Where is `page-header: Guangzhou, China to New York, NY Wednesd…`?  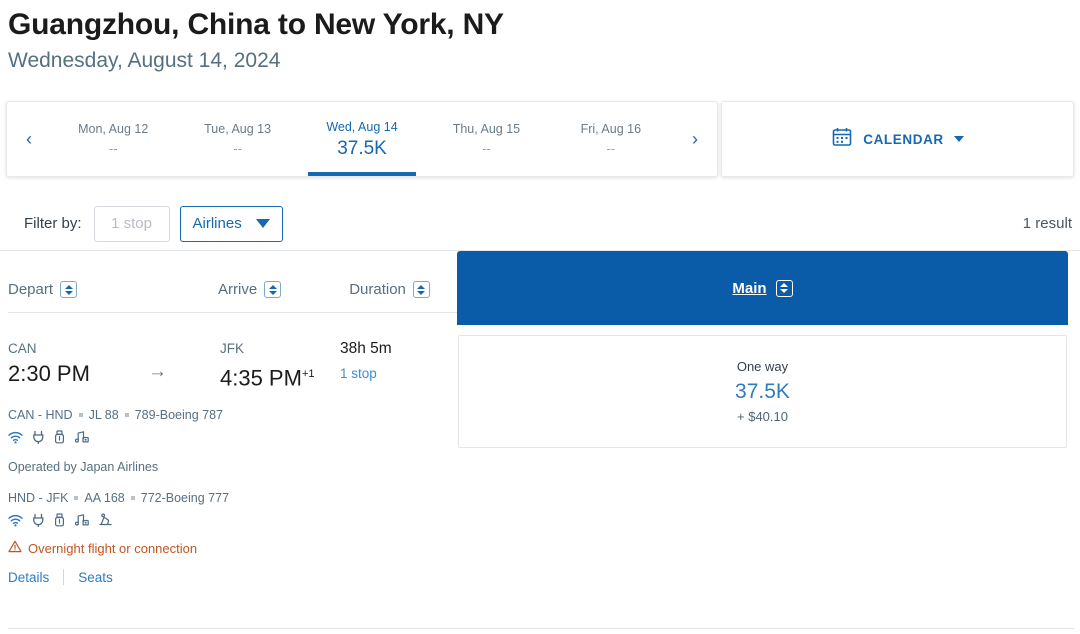
page-header: Guangzhou, China to New York, NY Wednesd… is located at coordinates (540, 38).